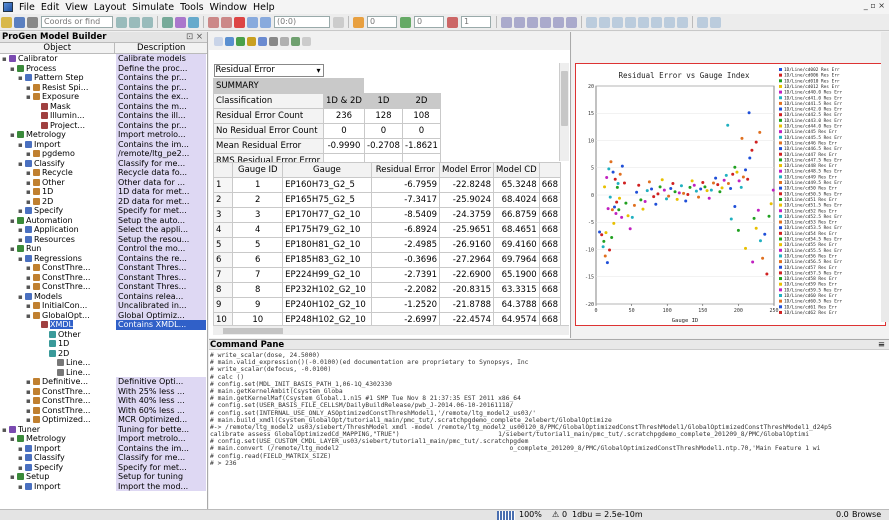 This screenshot has width=889, height=520. Describe the element at coordinates (549, 170) in the screenshot. I see `column-header` at that location.